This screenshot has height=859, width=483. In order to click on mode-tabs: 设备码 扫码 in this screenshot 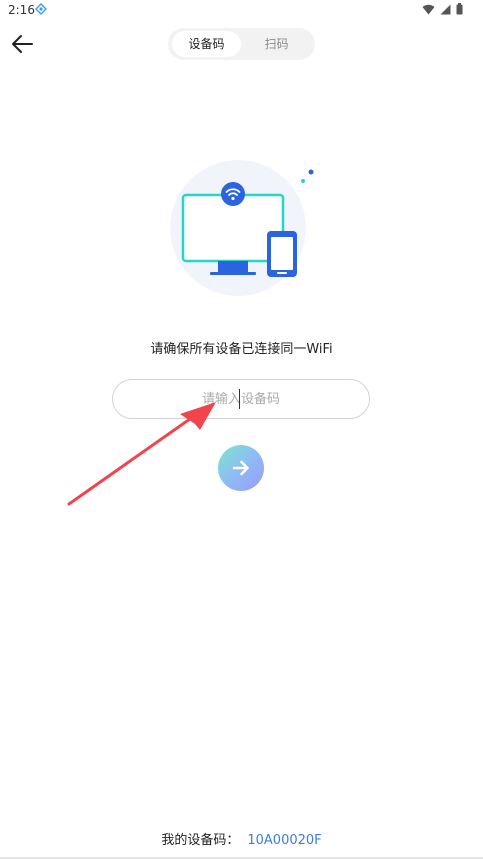, I will do `click(241, 44)`.